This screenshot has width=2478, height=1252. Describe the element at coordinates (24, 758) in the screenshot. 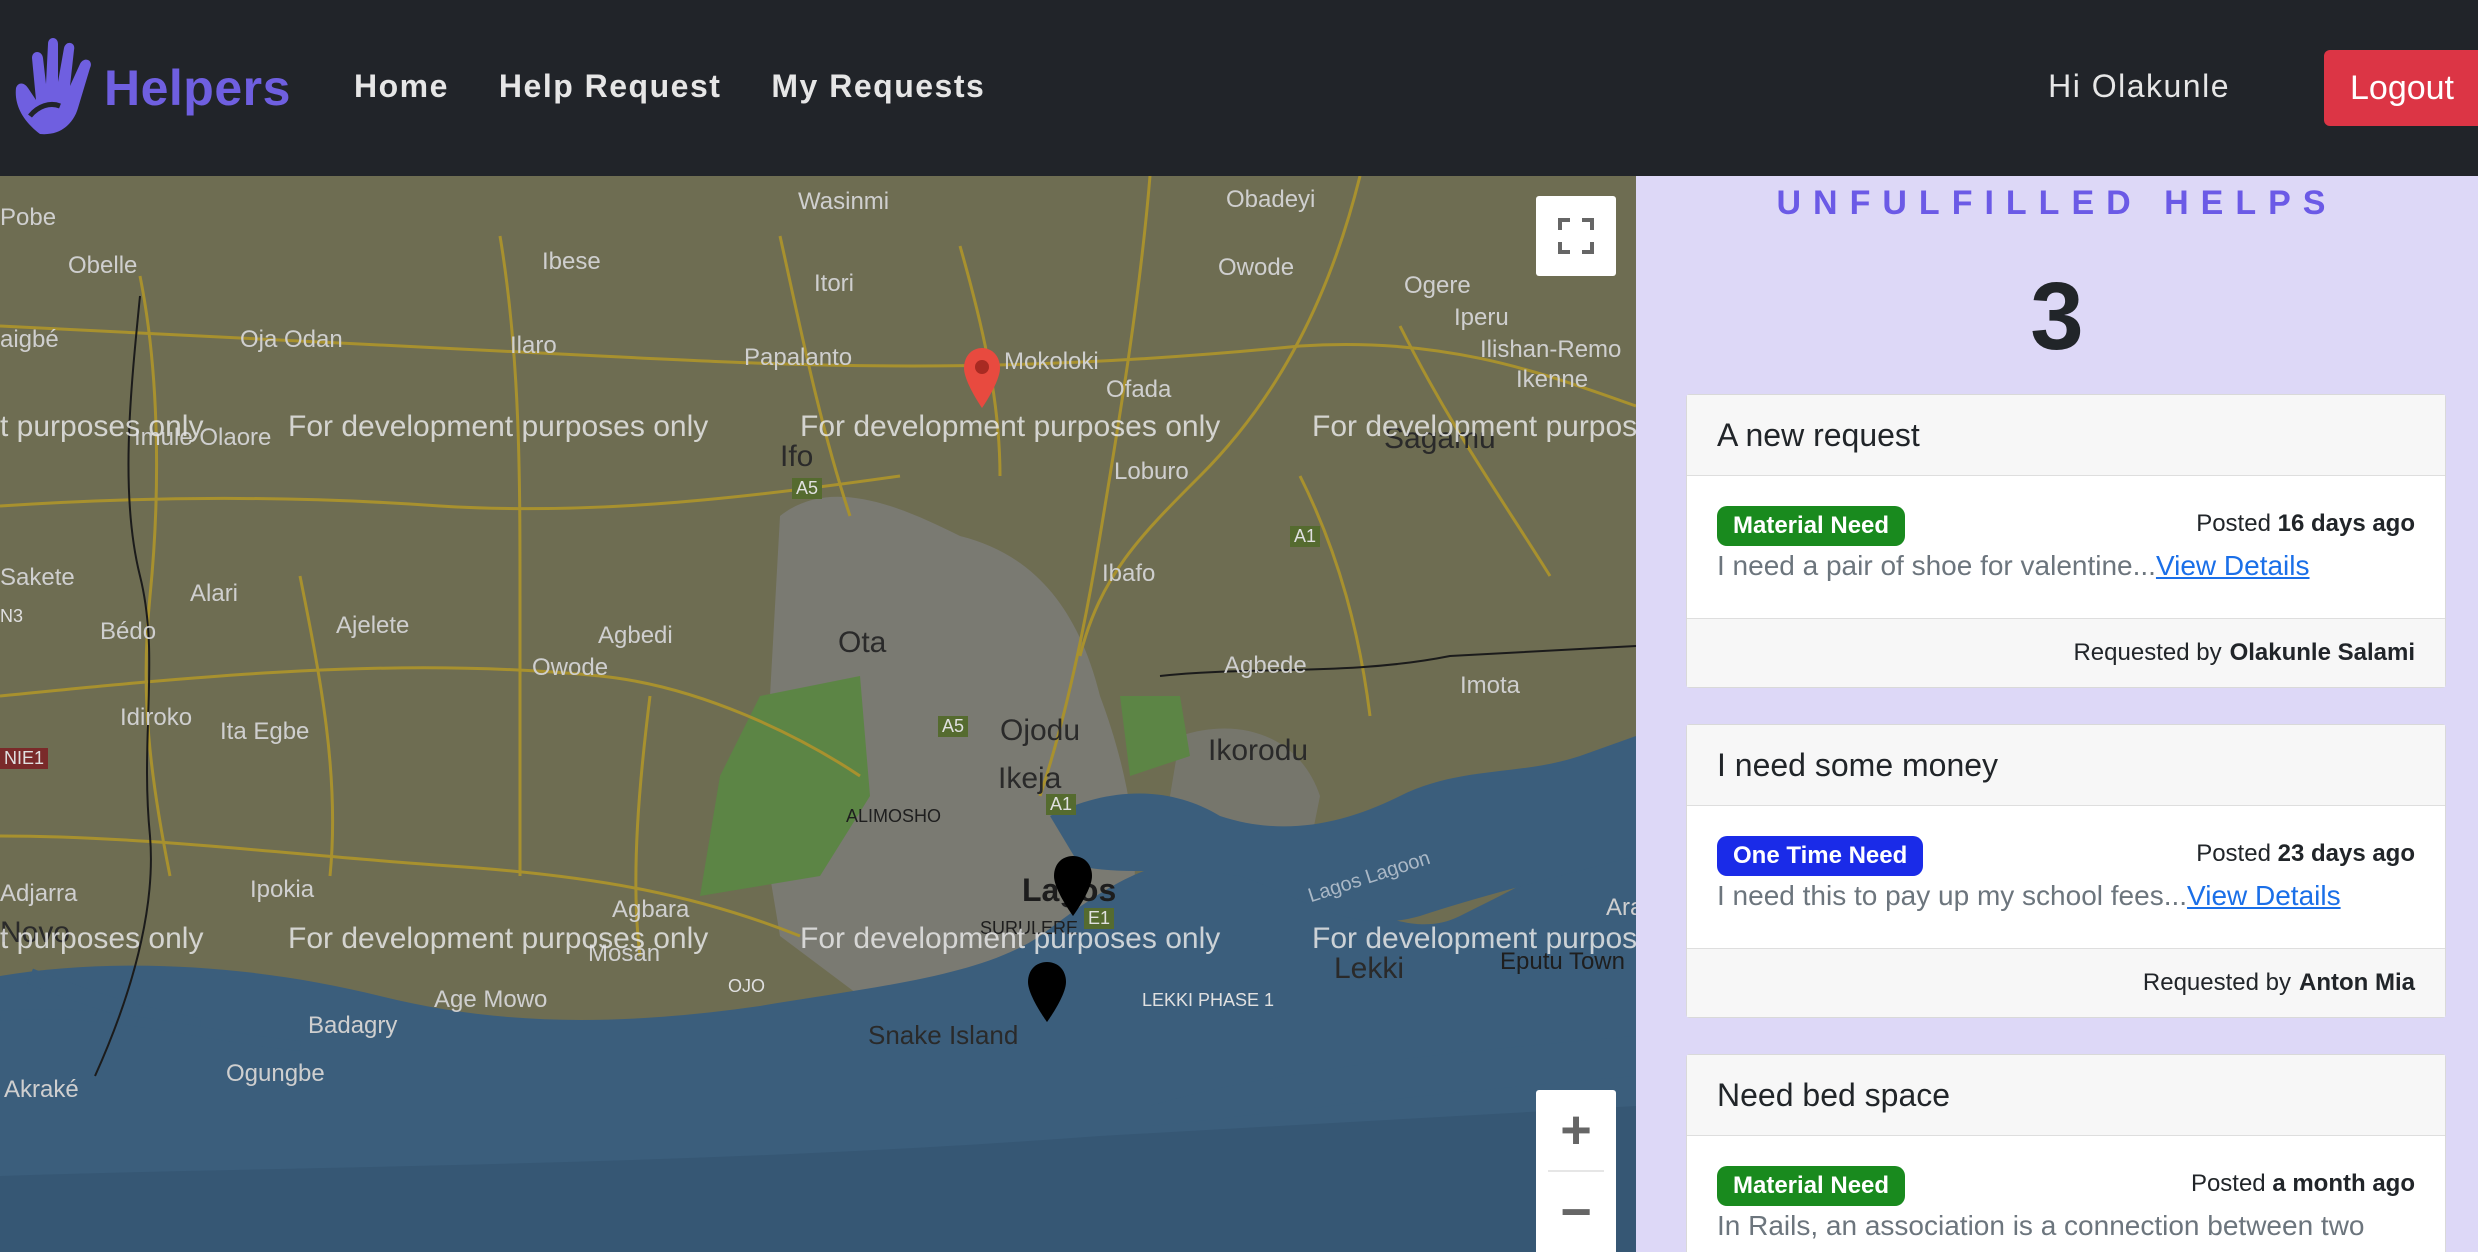

I see `map-label-nie1: NIE1` at that location.